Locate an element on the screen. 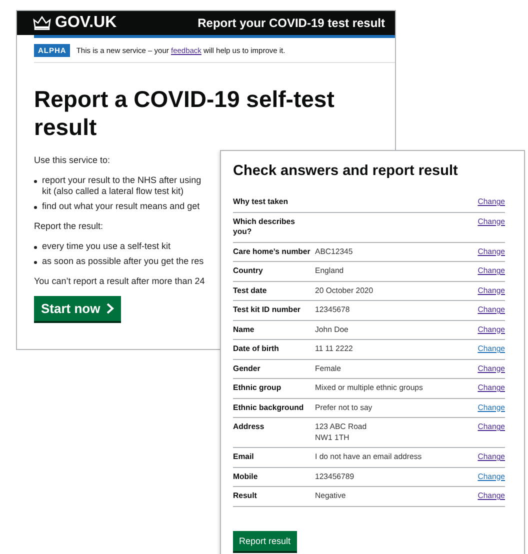 The image size is (528, 554). body-text: Report the result: is located at coordinates (69, 226).